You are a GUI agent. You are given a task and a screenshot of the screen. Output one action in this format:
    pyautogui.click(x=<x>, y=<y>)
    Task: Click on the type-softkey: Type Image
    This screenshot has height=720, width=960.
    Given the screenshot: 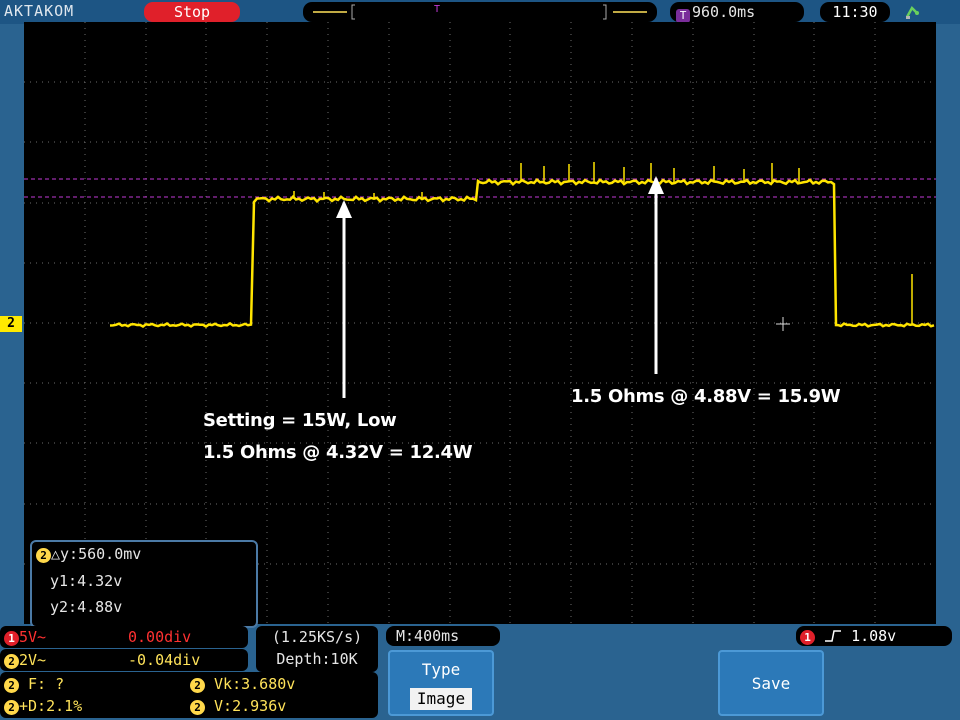 What is the action you would take?
    pyautogui.click(x=441, y=683)
    